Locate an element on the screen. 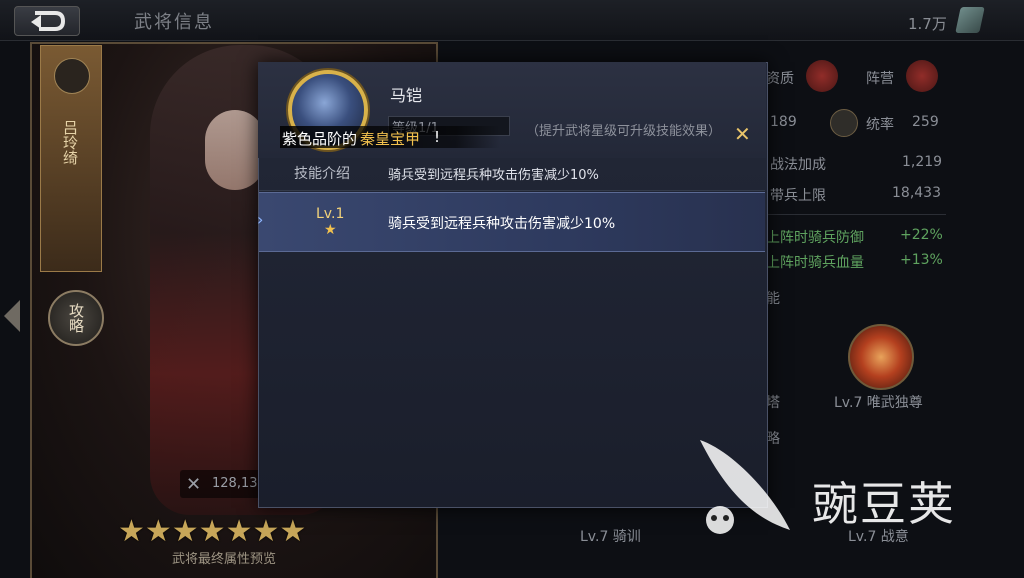  guide-button: 攻略 is located at coordinates (76, 318).